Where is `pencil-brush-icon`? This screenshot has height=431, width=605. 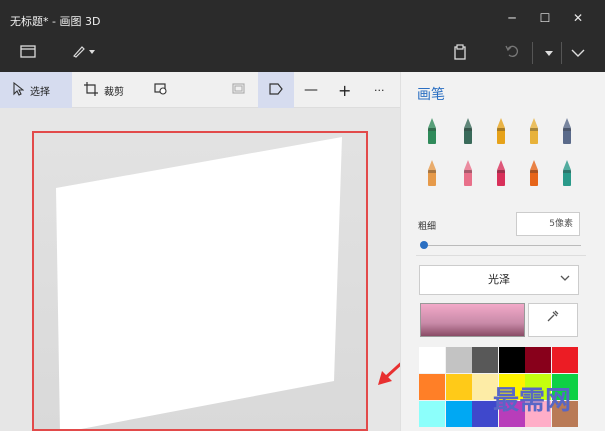
pencil-brush-icon is located at coordinates (432, 173).